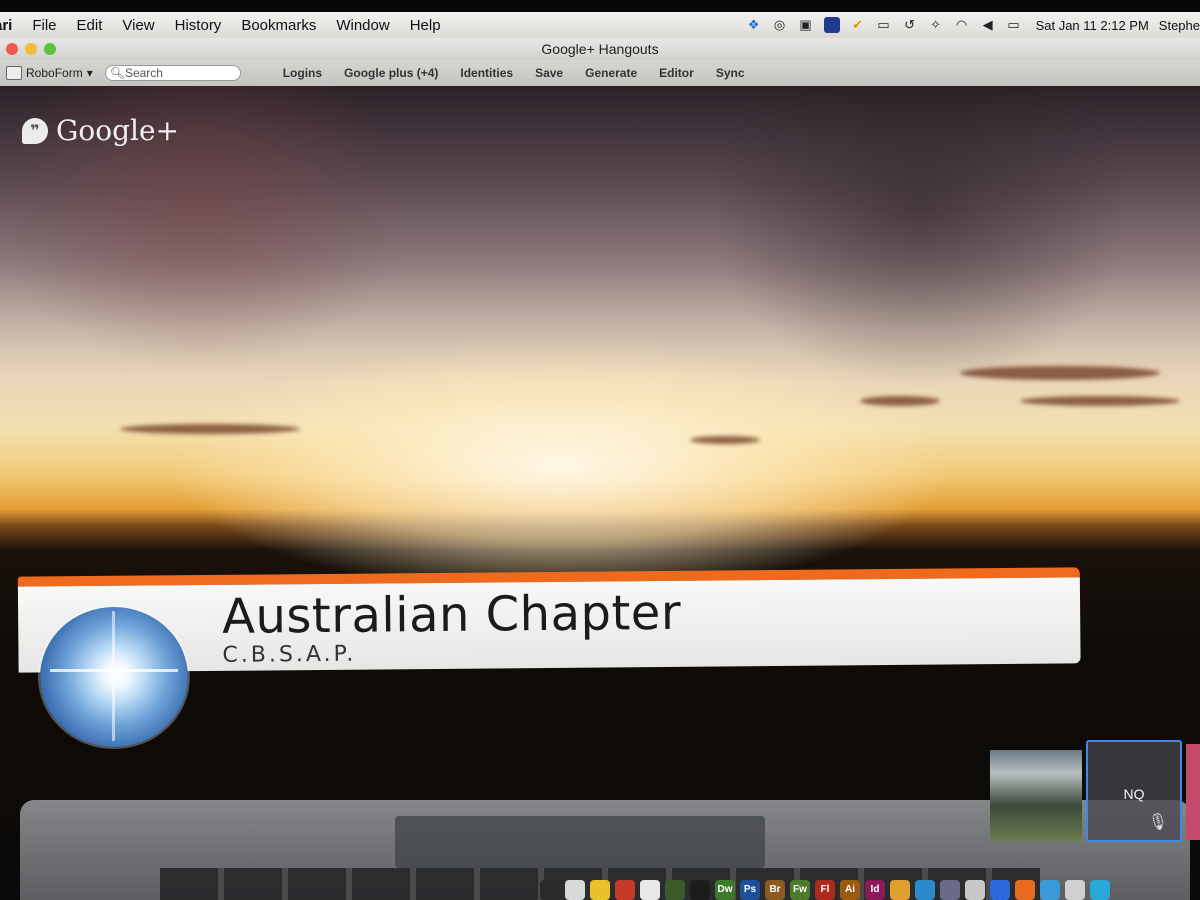  Describe the element at coordinates (302, 73) in the screenshot. I see `toolbar-logins: Logins` at that location.